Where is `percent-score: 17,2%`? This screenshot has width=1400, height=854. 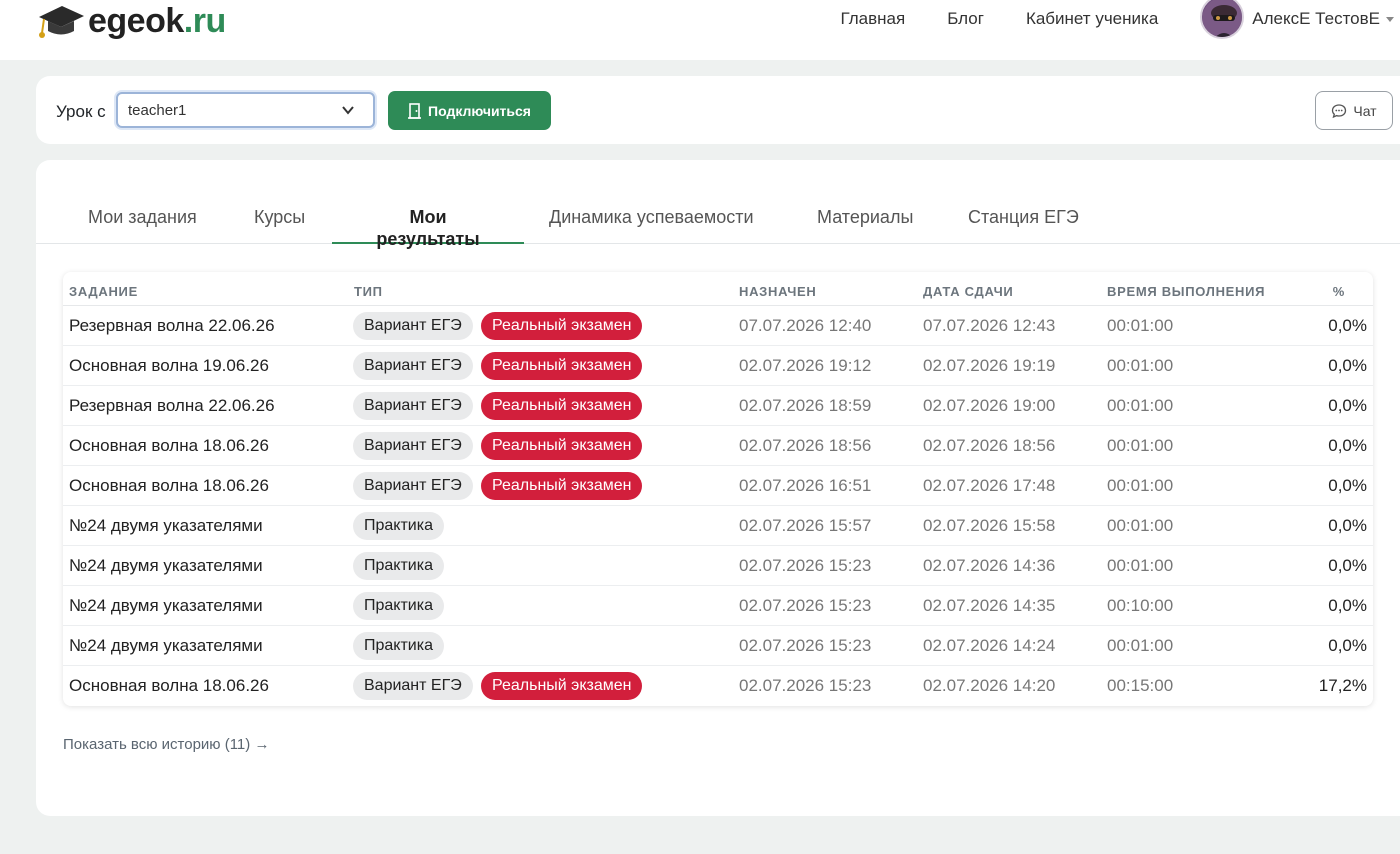
percent-score: 17,2% is located at coordinates (1342, 685).